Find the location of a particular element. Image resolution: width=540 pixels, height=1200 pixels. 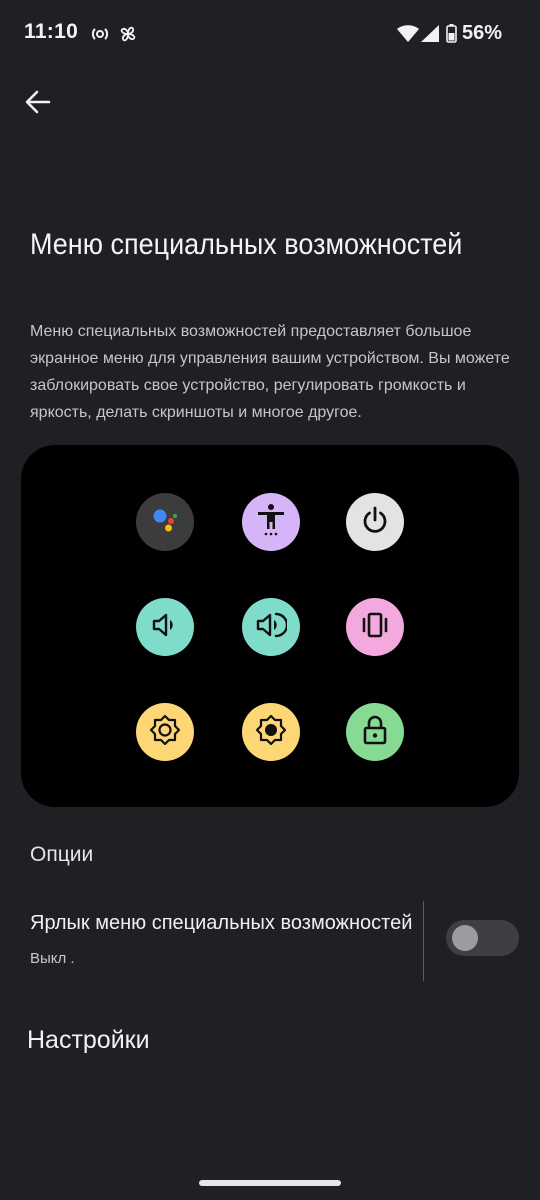

menu-item-lock-screen is located at coordinates (375, 732).